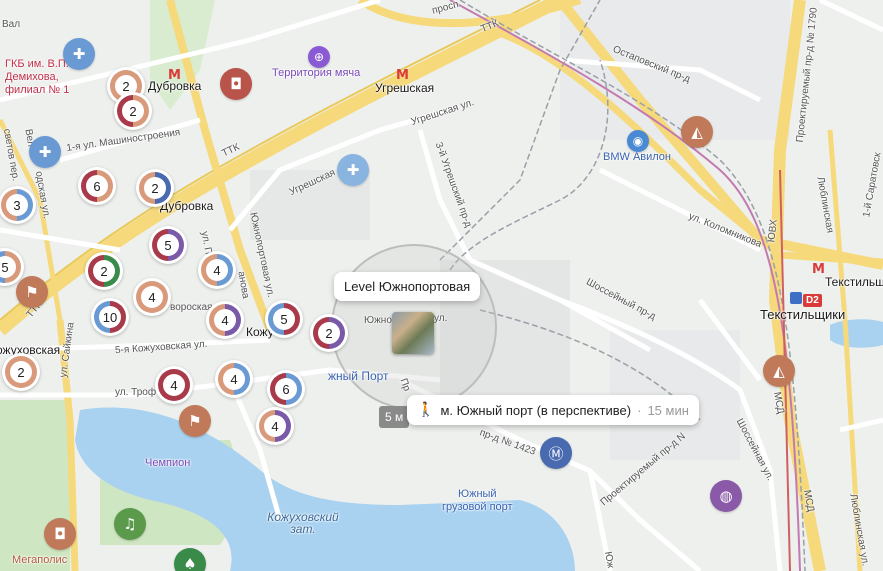 The width and height of the screenshot is (883, 571). What do you see at coordinates (316, 73) in the screenshot?
I see `poi-label-territory: Территория мяча` at bounding box center [316, 73].